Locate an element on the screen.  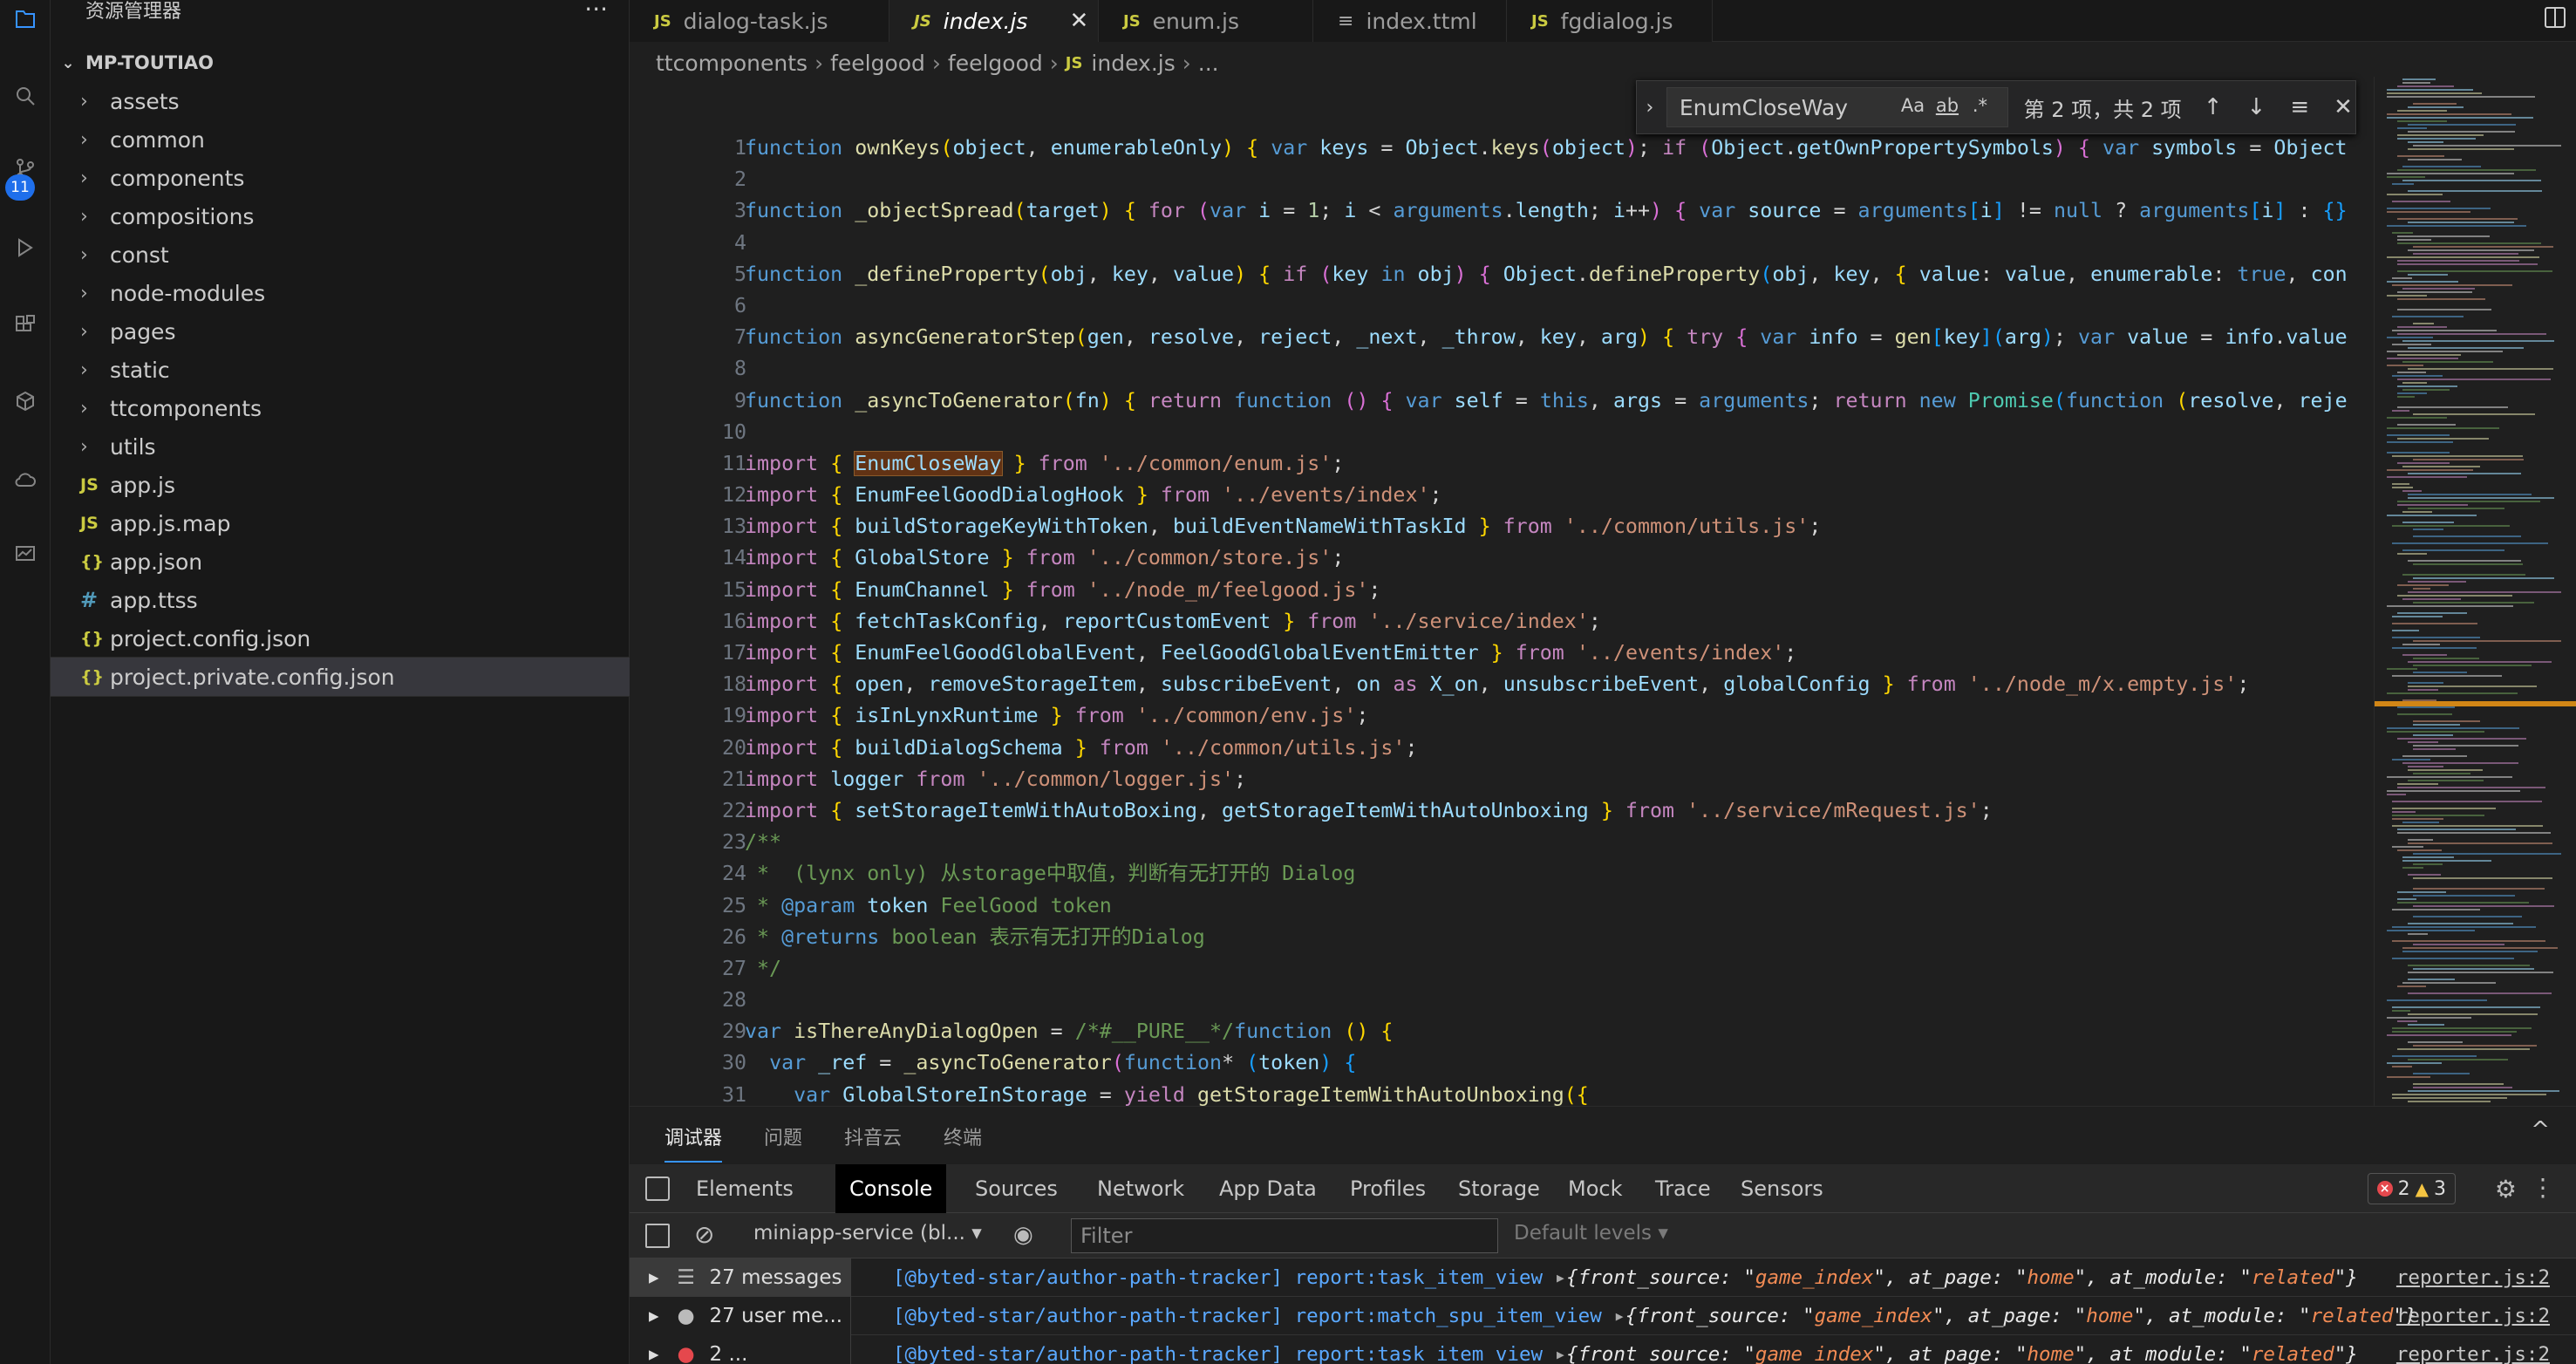
split-editor-icon is located at coordinates (2555, 17).